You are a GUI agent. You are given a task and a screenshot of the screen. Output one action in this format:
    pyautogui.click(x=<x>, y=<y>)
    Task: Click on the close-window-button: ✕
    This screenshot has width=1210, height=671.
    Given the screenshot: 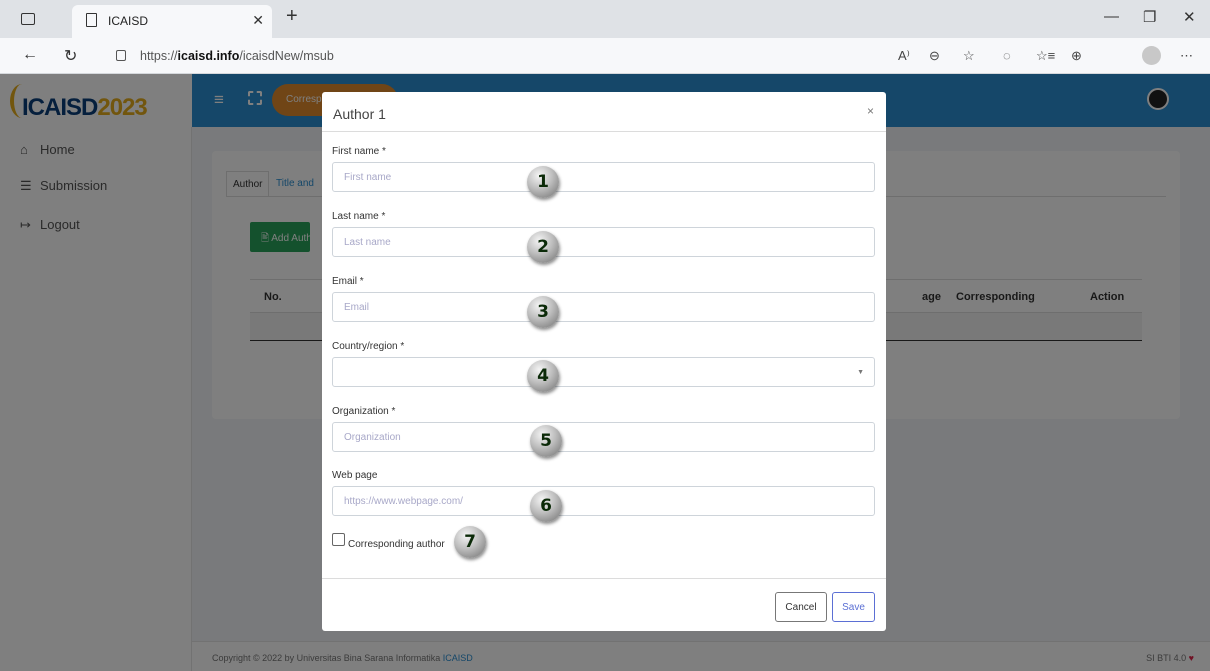 What is the action you would take?
    pyautogui.click(x=1189, y=17)
    